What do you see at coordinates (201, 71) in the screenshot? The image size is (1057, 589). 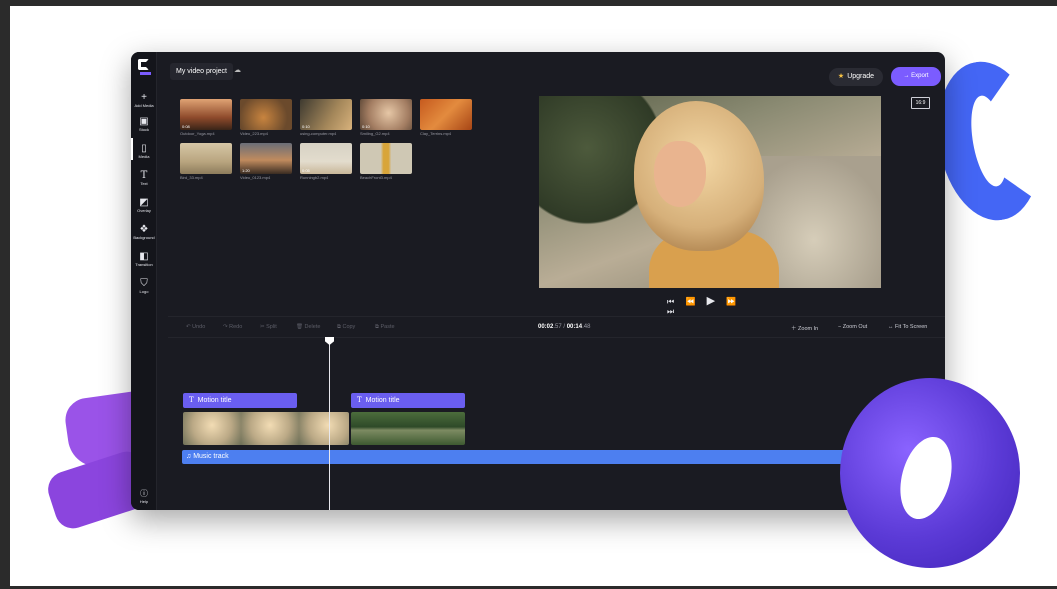 I see `project-title: My video project` at bounding box center [201, 71].